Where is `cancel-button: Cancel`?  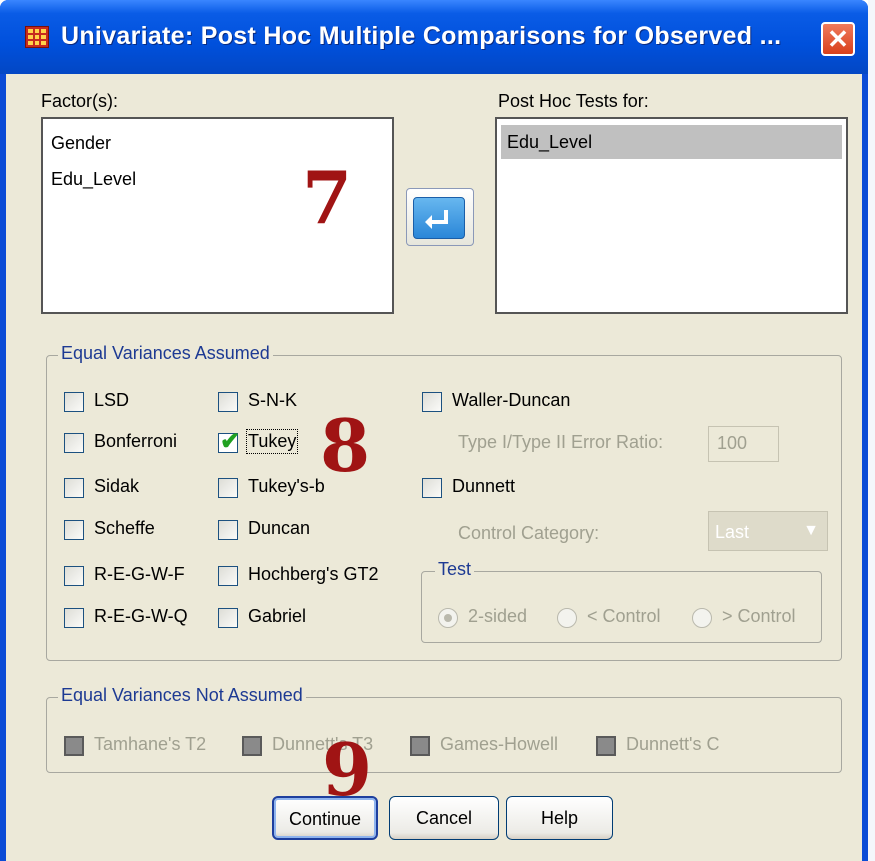 cancel-button: Cancel is located at coordinates (444, 818).